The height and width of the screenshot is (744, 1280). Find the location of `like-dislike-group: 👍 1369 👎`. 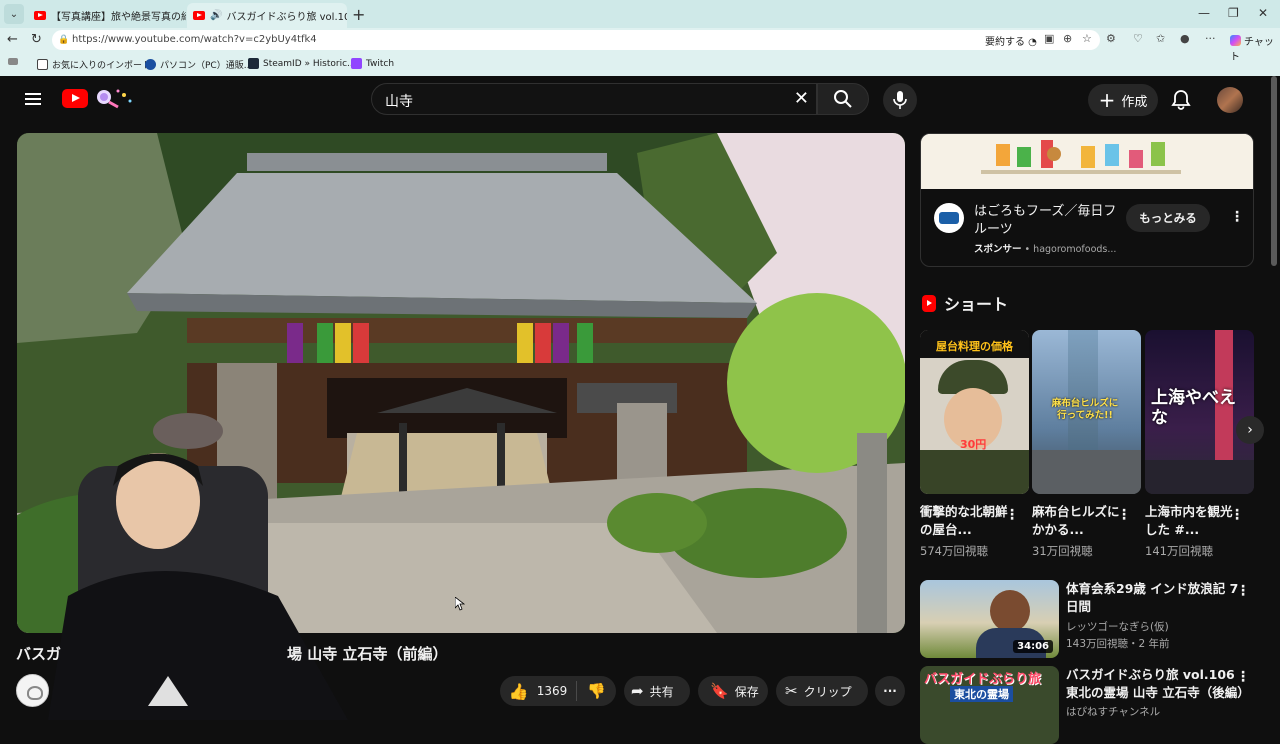

like-dislike-group: 👍 1369 👎 is located at coordinates (558, 691).